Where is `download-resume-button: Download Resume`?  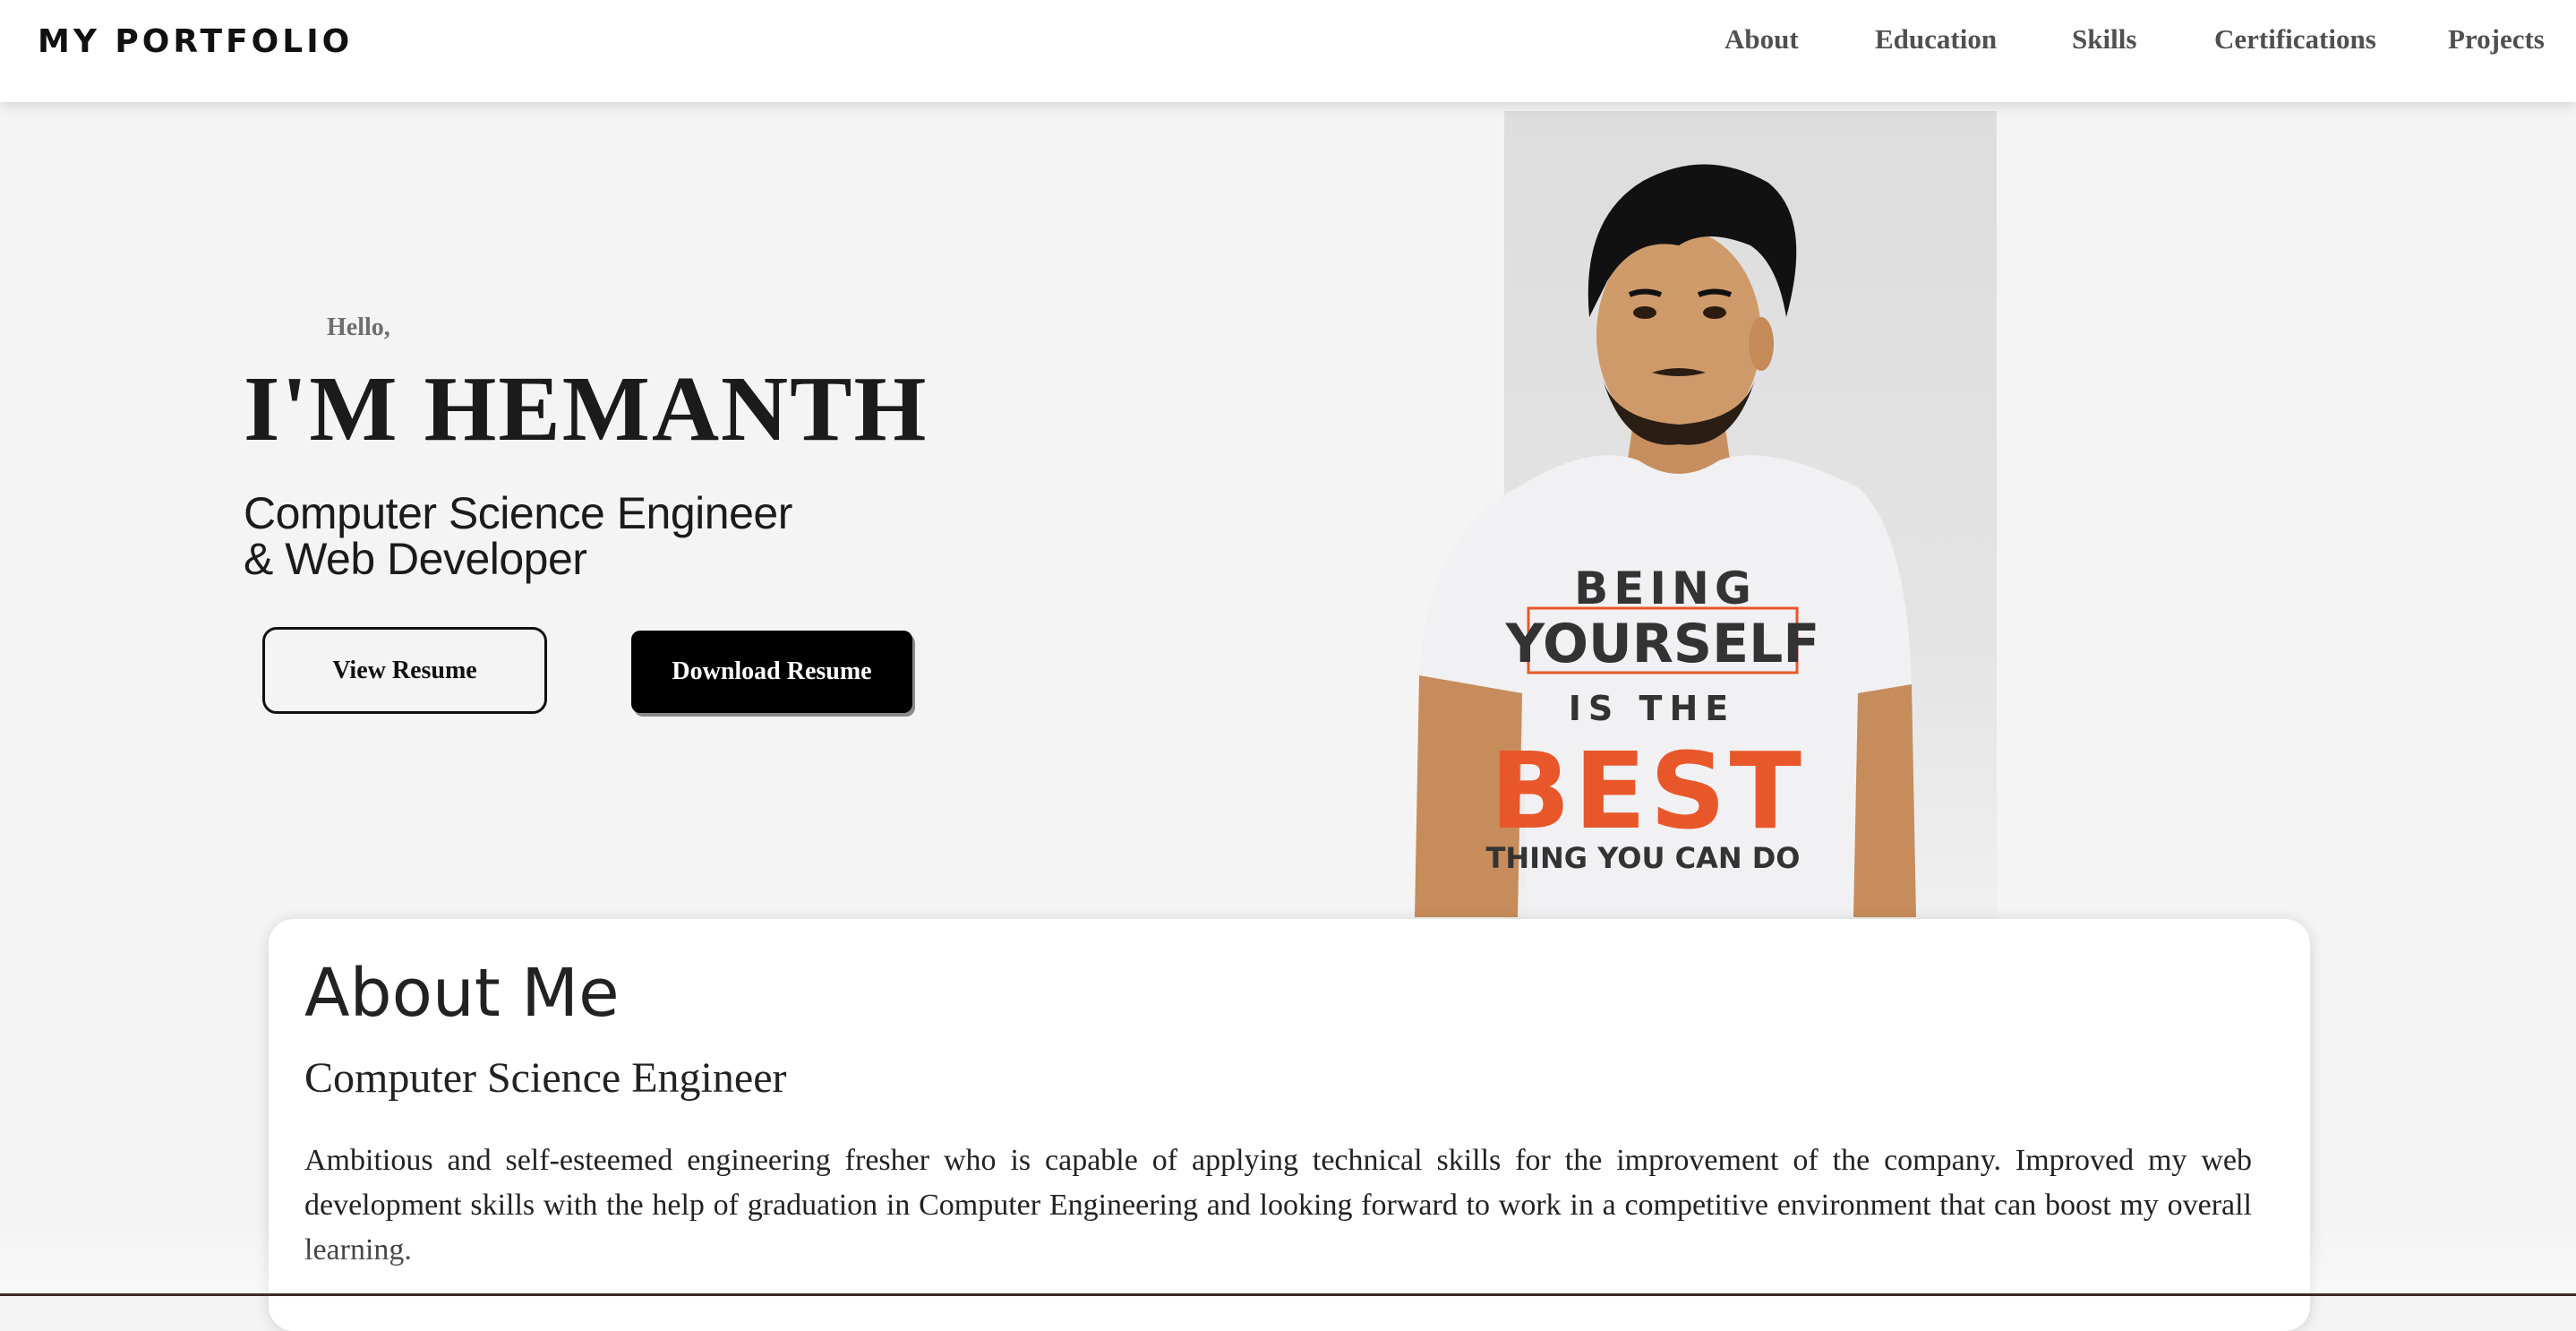
download-resume-button: Download Resume is located at coordinates (771, 672).